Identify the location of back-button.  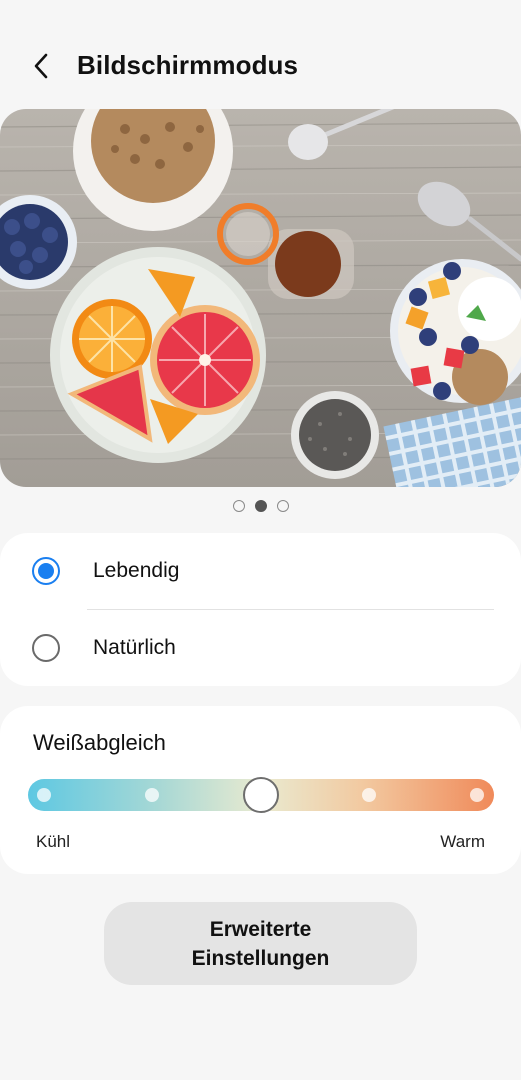
(42, 66).